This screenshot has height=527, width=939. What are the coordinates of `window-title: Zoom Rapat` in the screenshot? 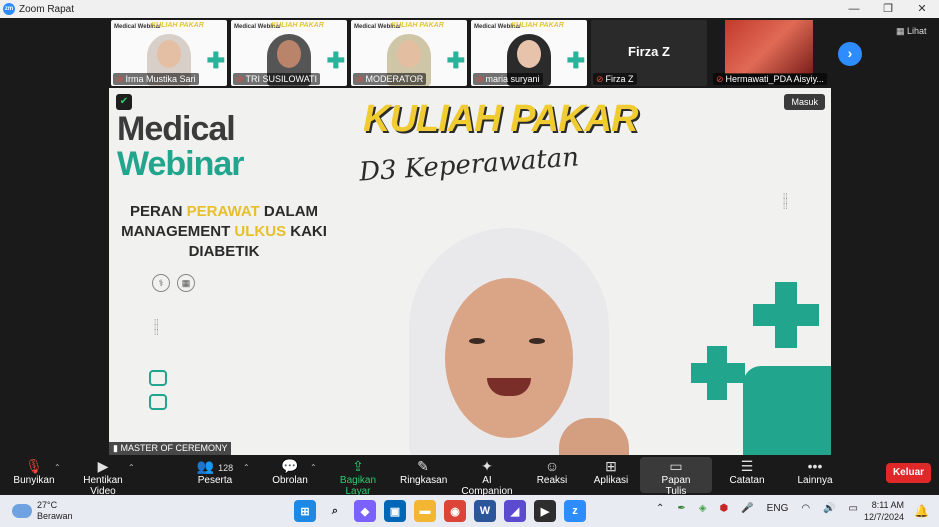 It's located at (47, 9).